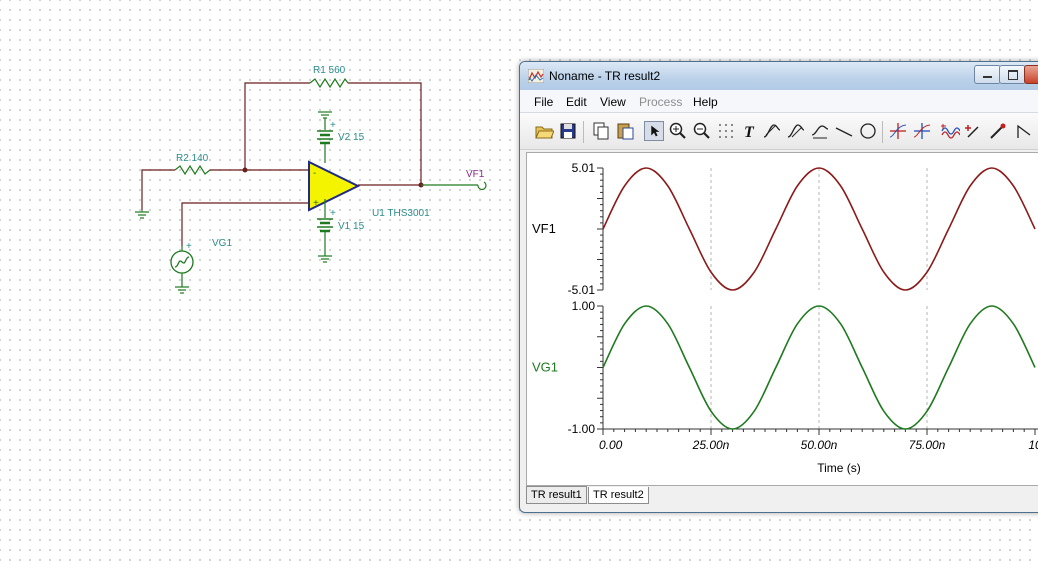  What do you see at coordinates (868, 131) in the screenshot?
I see `circle-icon` at bounding box center [868, 131].